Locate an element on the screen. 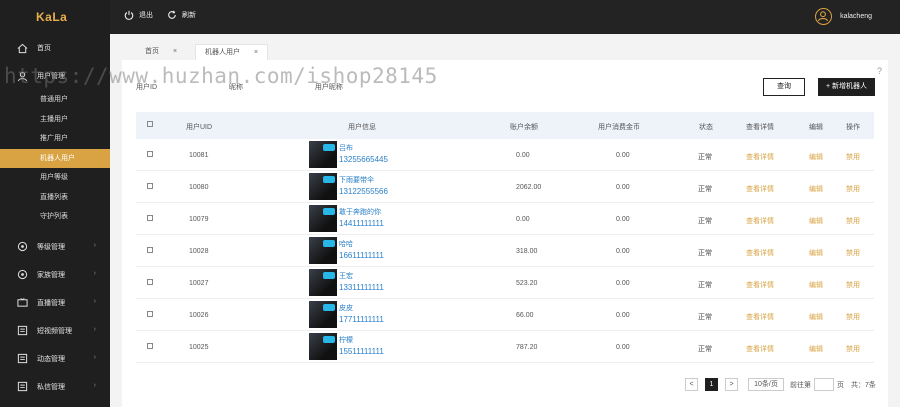 The width and height of the screenshot is (900, 407). sidebar-subitem-user-level: 用户等级 is located at coordinates (55, 178).